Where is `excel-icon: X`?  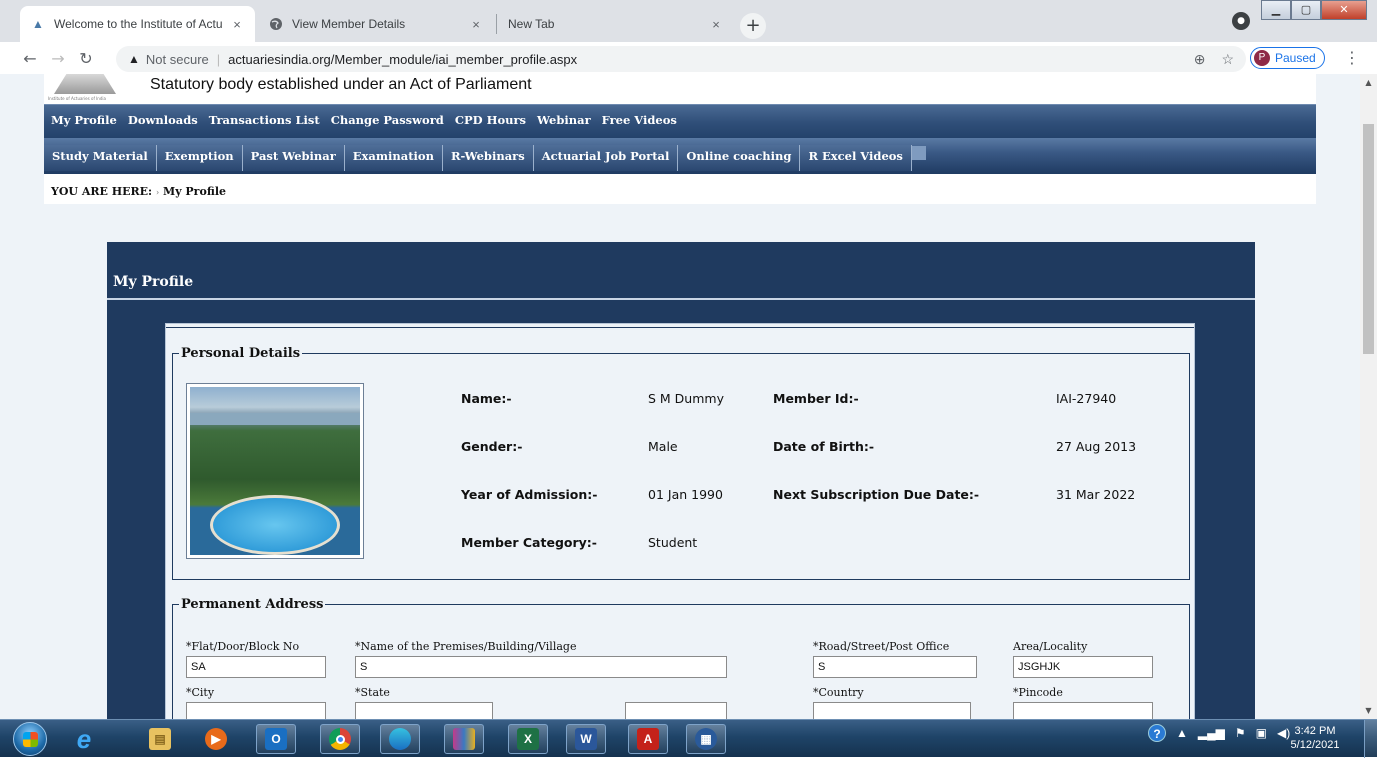 excel-icon: X is located at coordinates (528, 739).